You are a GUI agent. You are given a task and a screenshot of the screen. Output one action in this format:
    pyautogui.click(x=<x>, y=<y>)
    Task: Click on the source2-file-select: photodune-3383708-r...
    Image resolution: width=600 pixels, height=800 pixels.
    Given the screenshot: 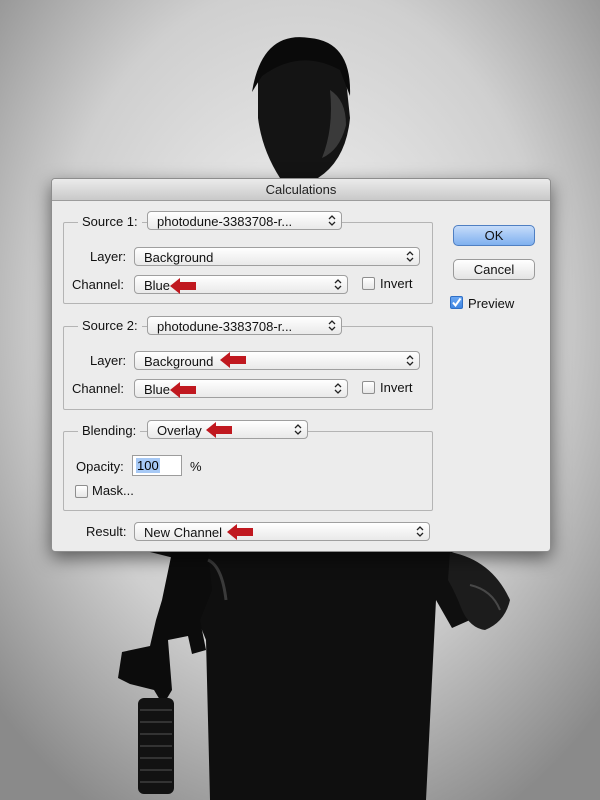 What is the action you would take?
    pyautogui.click(x=244, y=325)
    